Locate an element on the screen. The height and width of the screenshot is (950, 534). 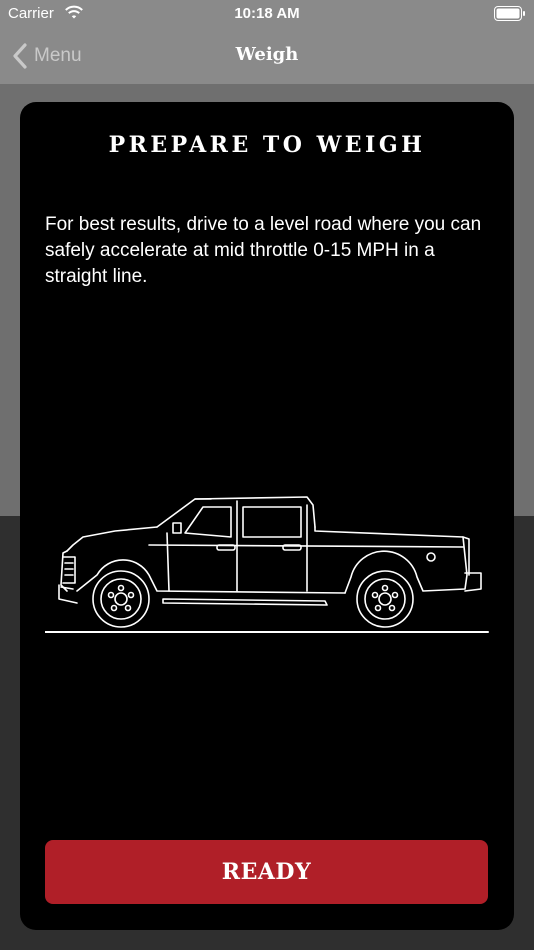
navigation-bar: Menu Weigh is located at coordinates (267, 56).